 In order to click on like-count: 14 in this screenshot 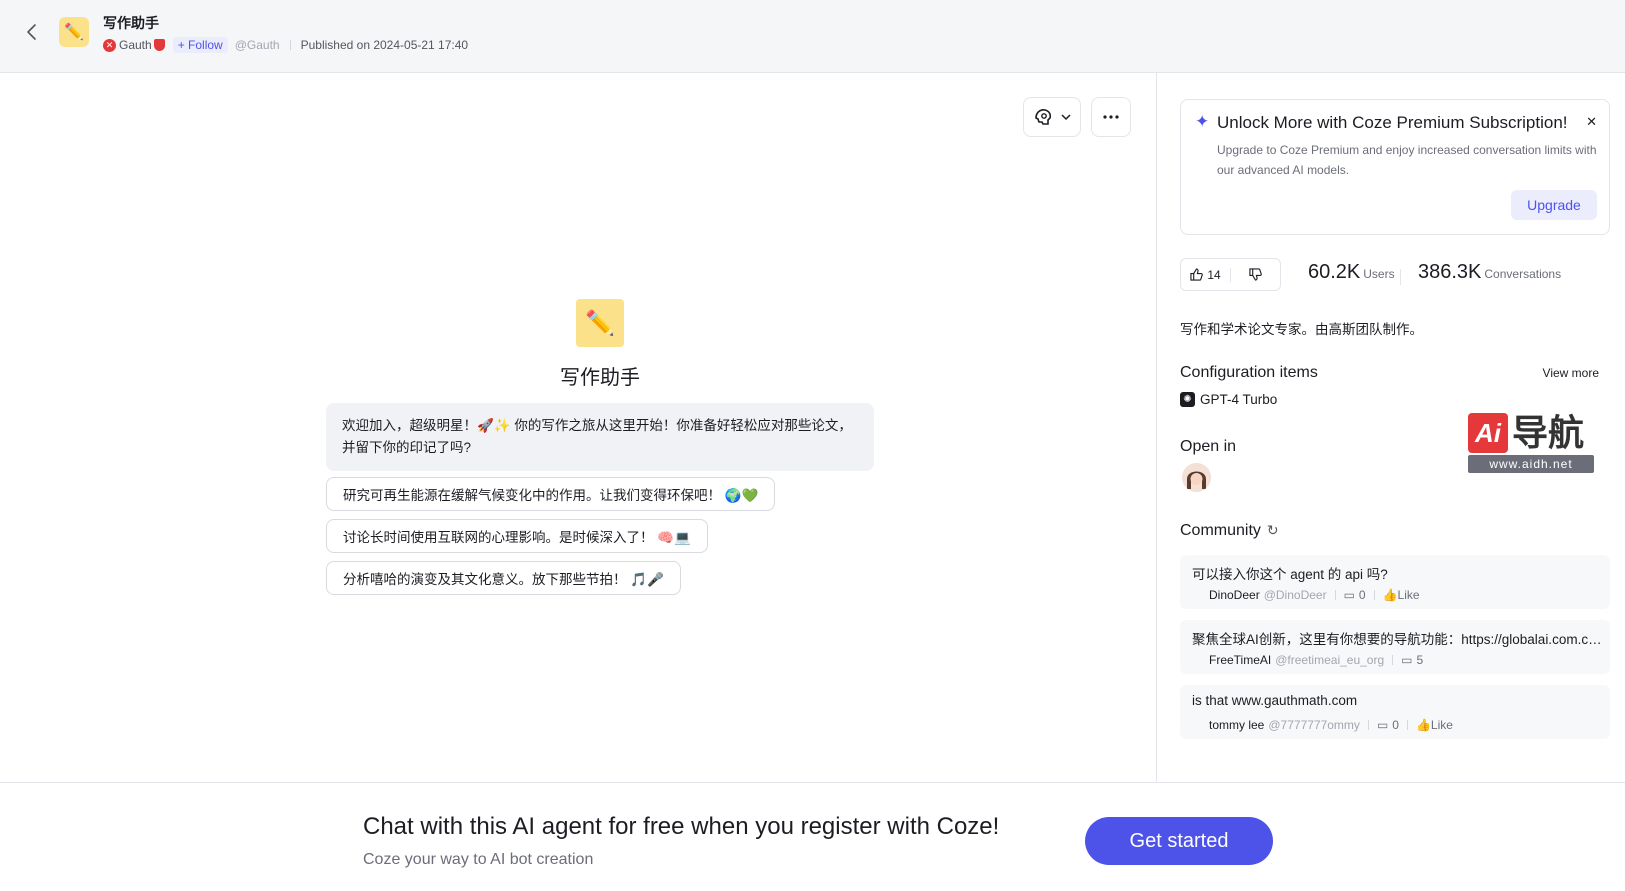, I will do `click(1214, 274)`.